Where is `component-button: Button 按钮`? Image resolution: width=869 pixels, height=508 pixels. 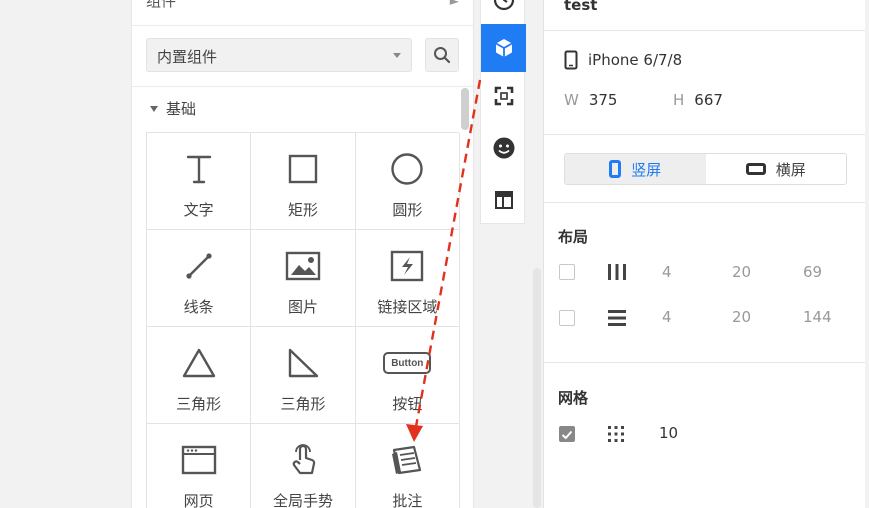
component-button: Button 按钮 is located at coordinates (407, 375).